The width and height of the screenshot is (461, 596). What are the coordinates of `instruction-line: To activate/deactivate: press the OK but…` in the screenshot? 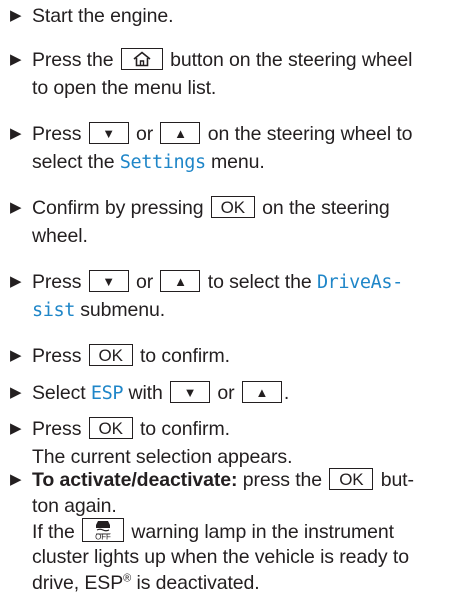 It's located at (233, 480).